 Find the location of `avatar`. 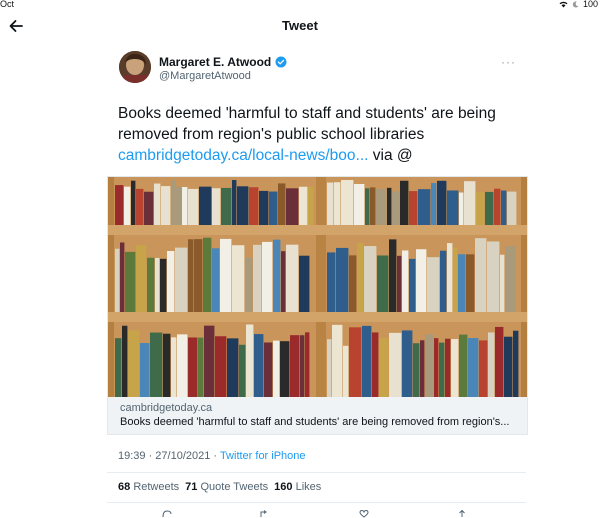

avatar is located at coordinates (135, 67).